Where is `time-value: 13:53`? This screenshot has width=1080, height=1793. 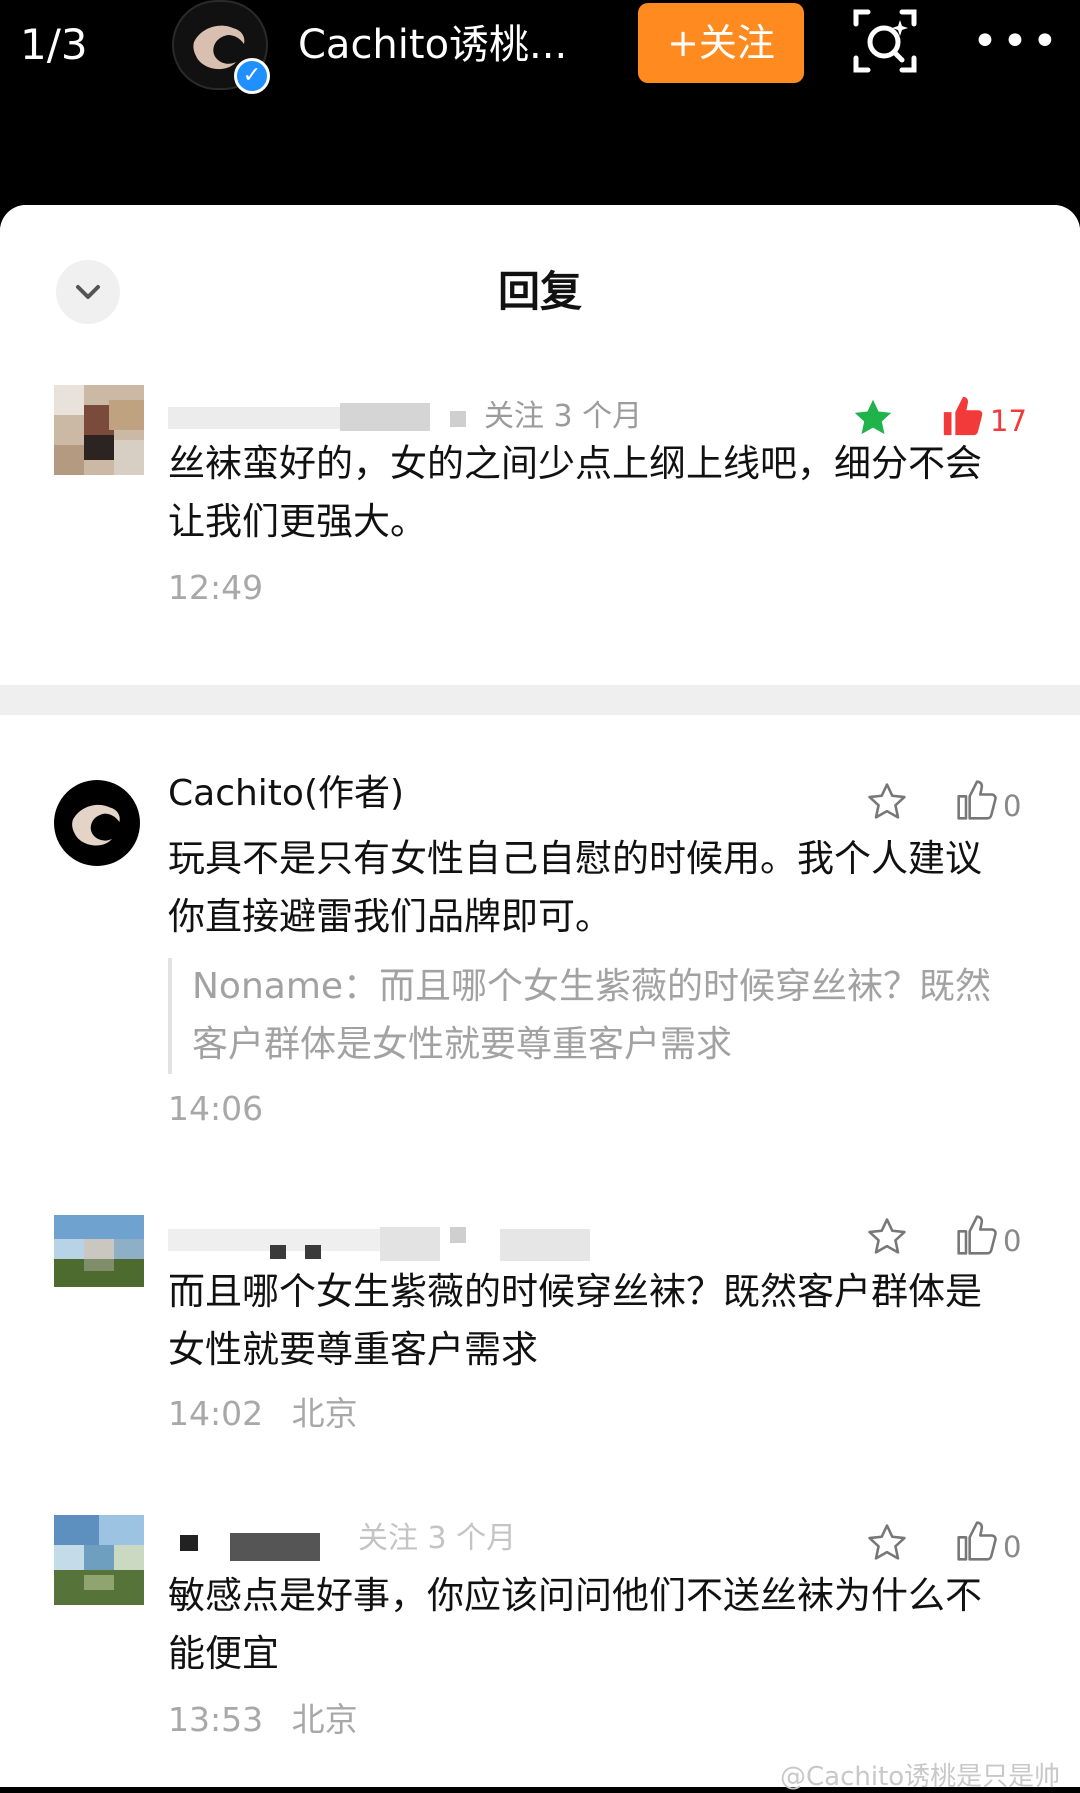 time-value: 13:53 is located at coordinates (216, 1719).